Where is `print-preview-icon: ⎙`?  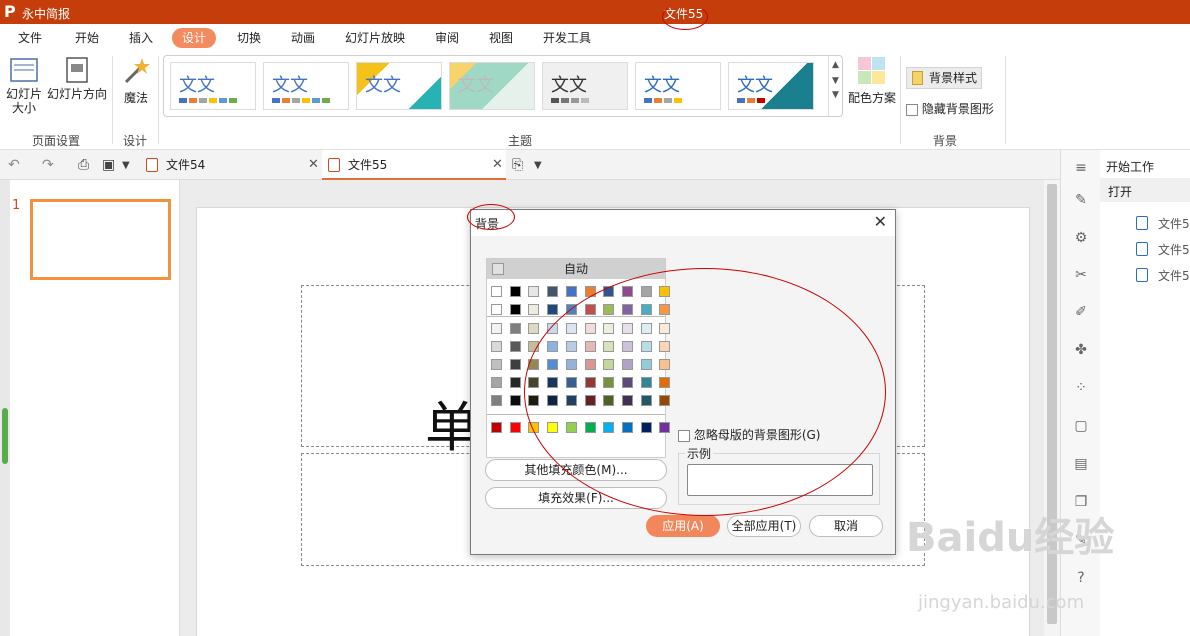
print-preview-icon: ⎙ is located at coordinates (83, 165).